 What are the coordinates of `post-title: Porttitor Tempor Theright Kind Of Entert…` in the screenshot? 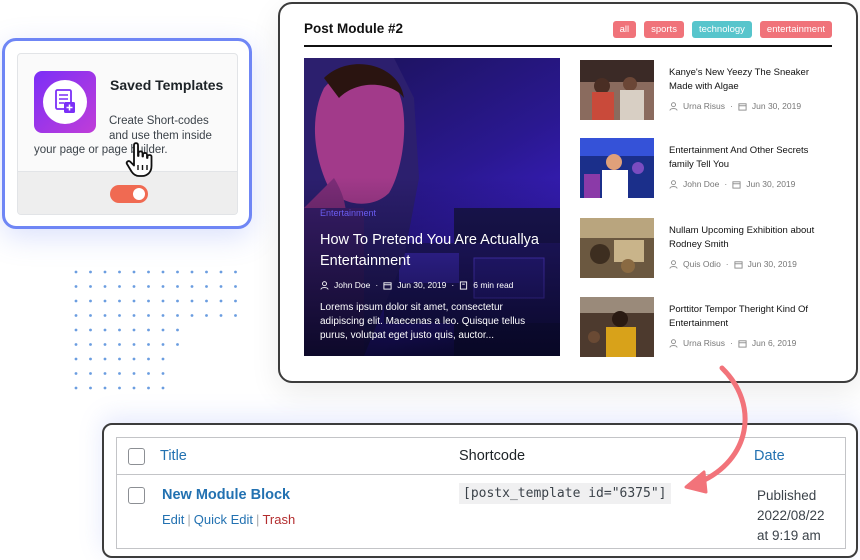 It's located at (751, 317).